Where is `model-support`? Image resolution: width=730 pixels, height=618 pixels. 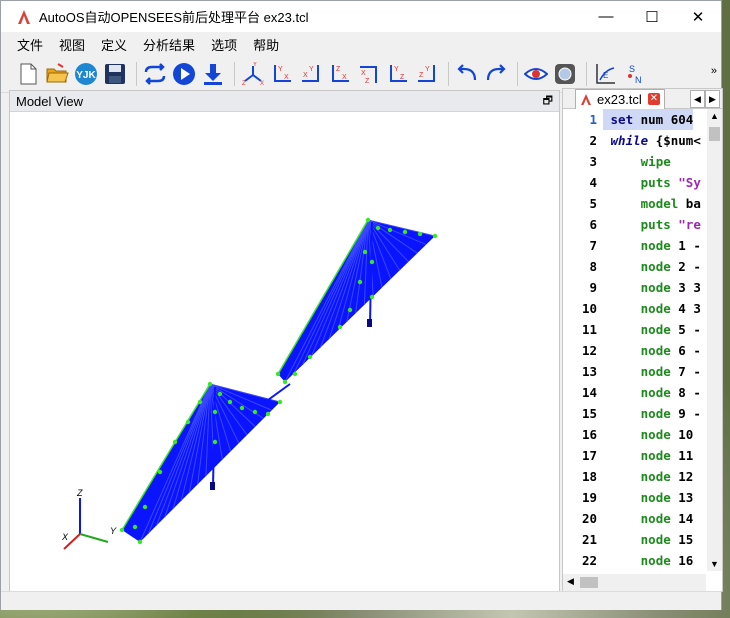 model-support is located at coordinates (212, 486).